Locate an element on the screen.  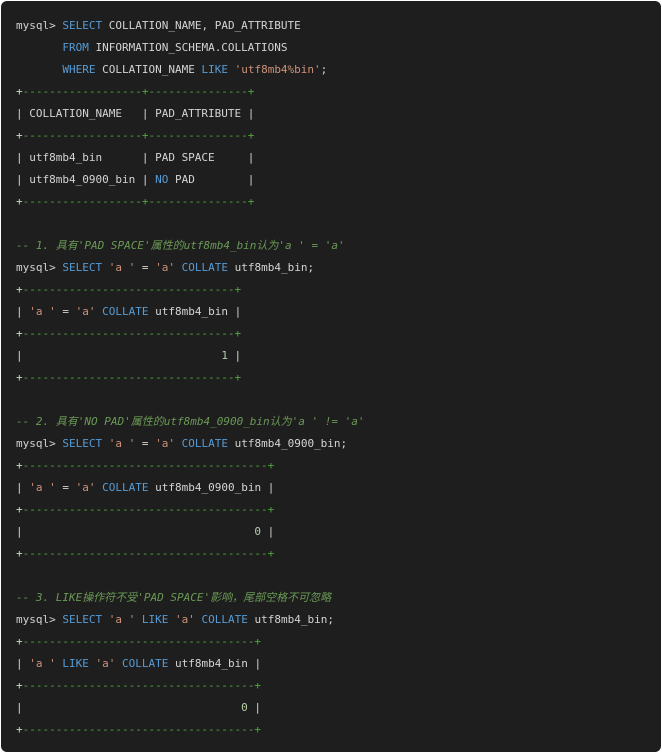
code-line: | 1 | is located at coordinates (338, 356).